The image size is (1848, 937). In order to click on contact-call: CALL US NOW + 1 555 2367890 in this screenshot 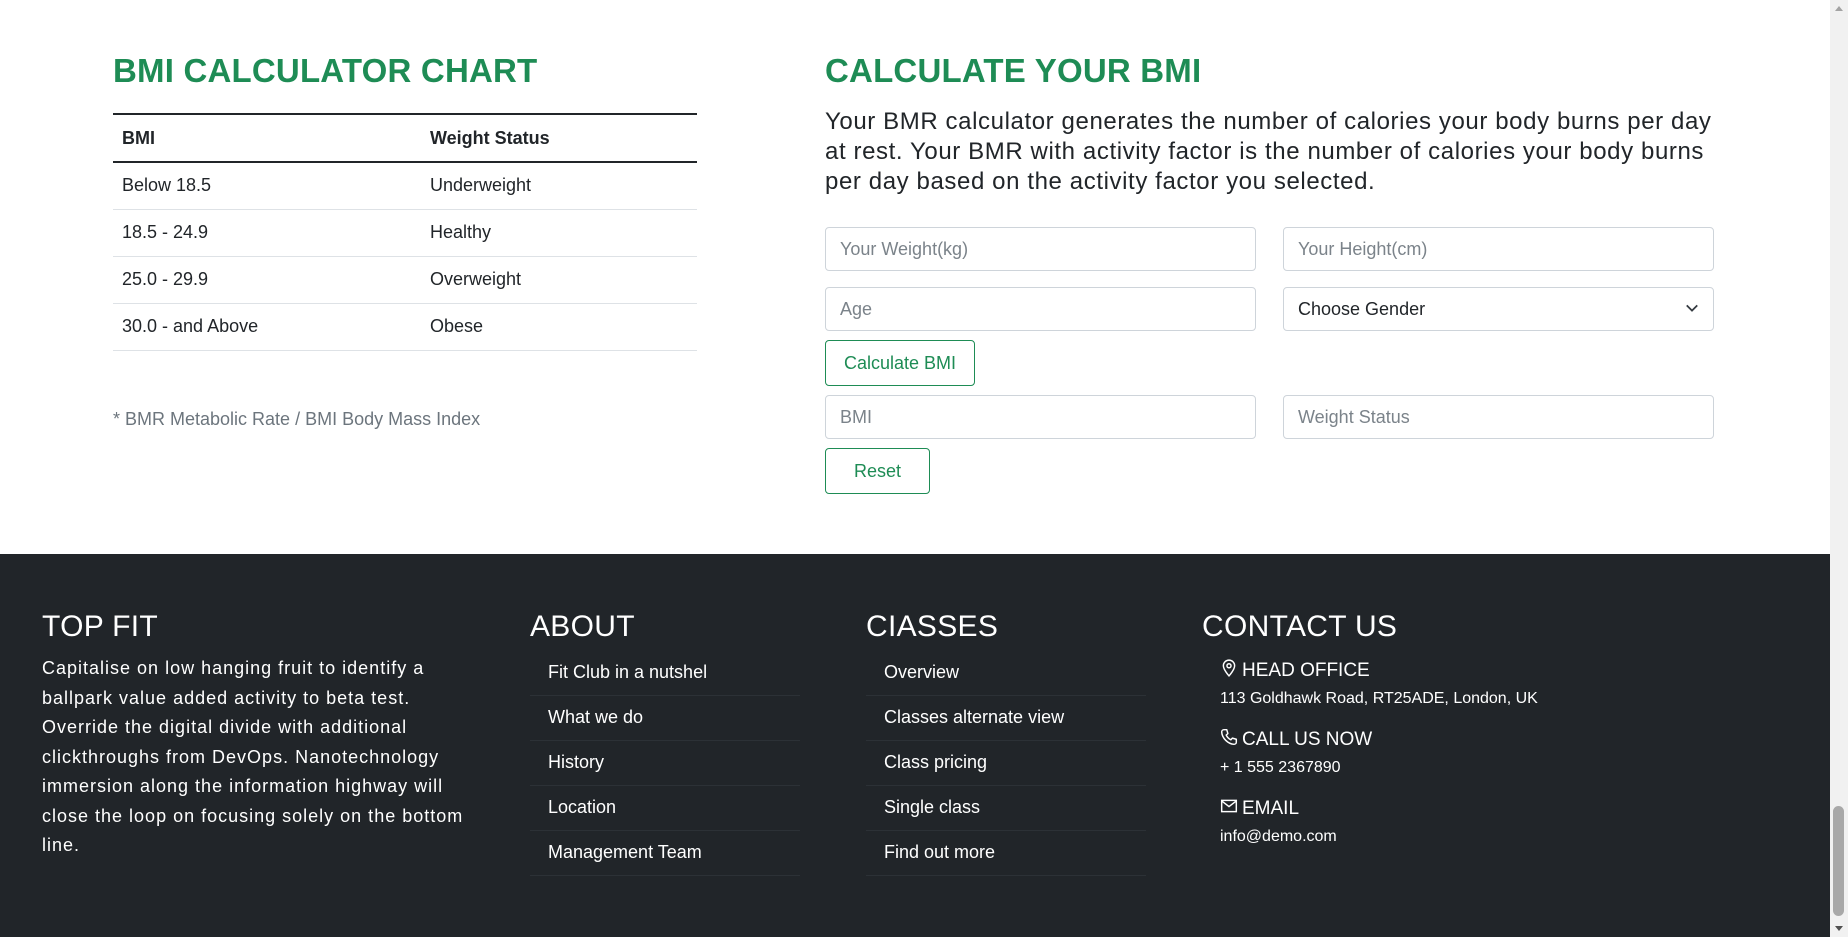, I will do `click(1482, 752)`.